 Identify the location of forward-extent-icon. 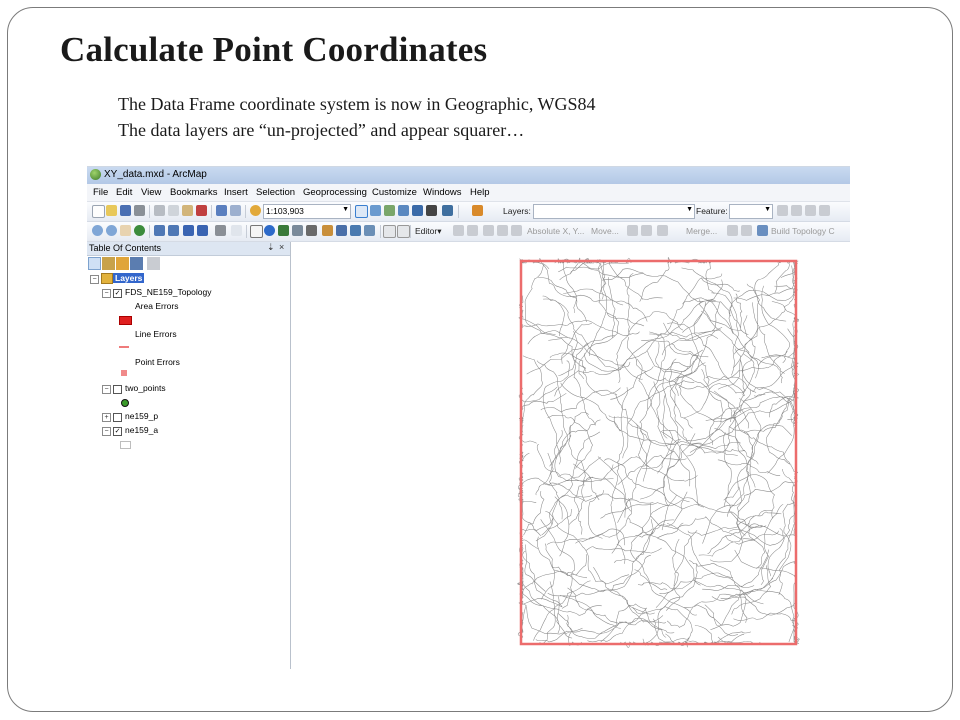
(202, 230).